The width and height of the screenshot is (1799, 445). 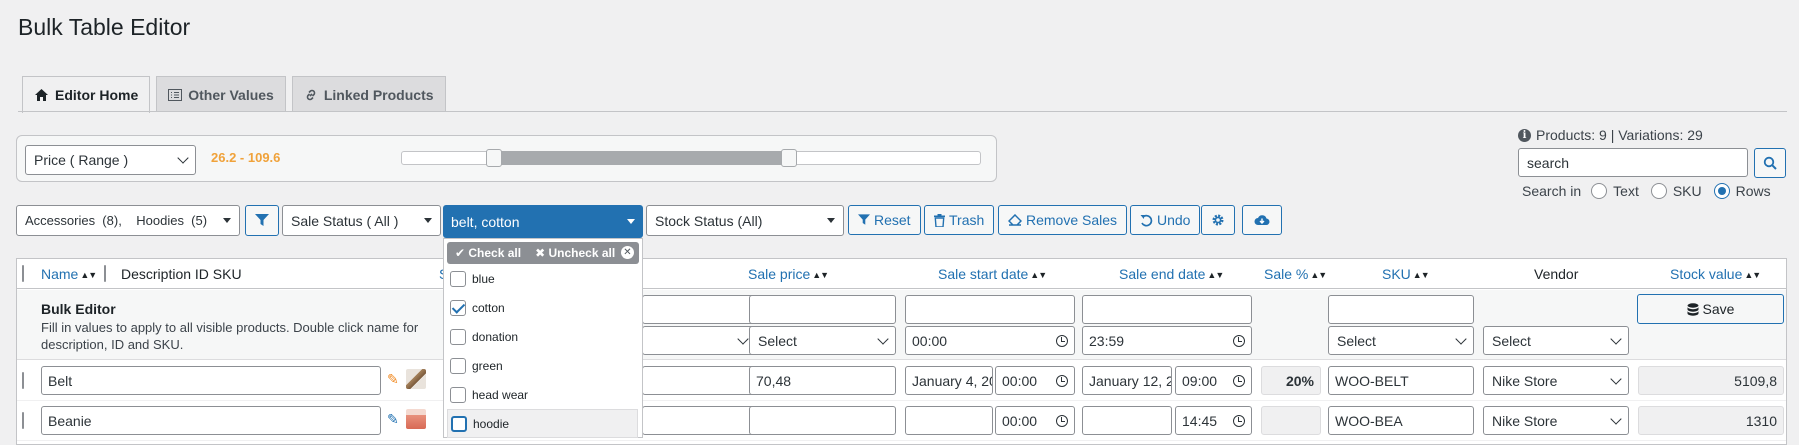 I want to click on desc-id-sku-checkbox, so click(x=105, y=273).